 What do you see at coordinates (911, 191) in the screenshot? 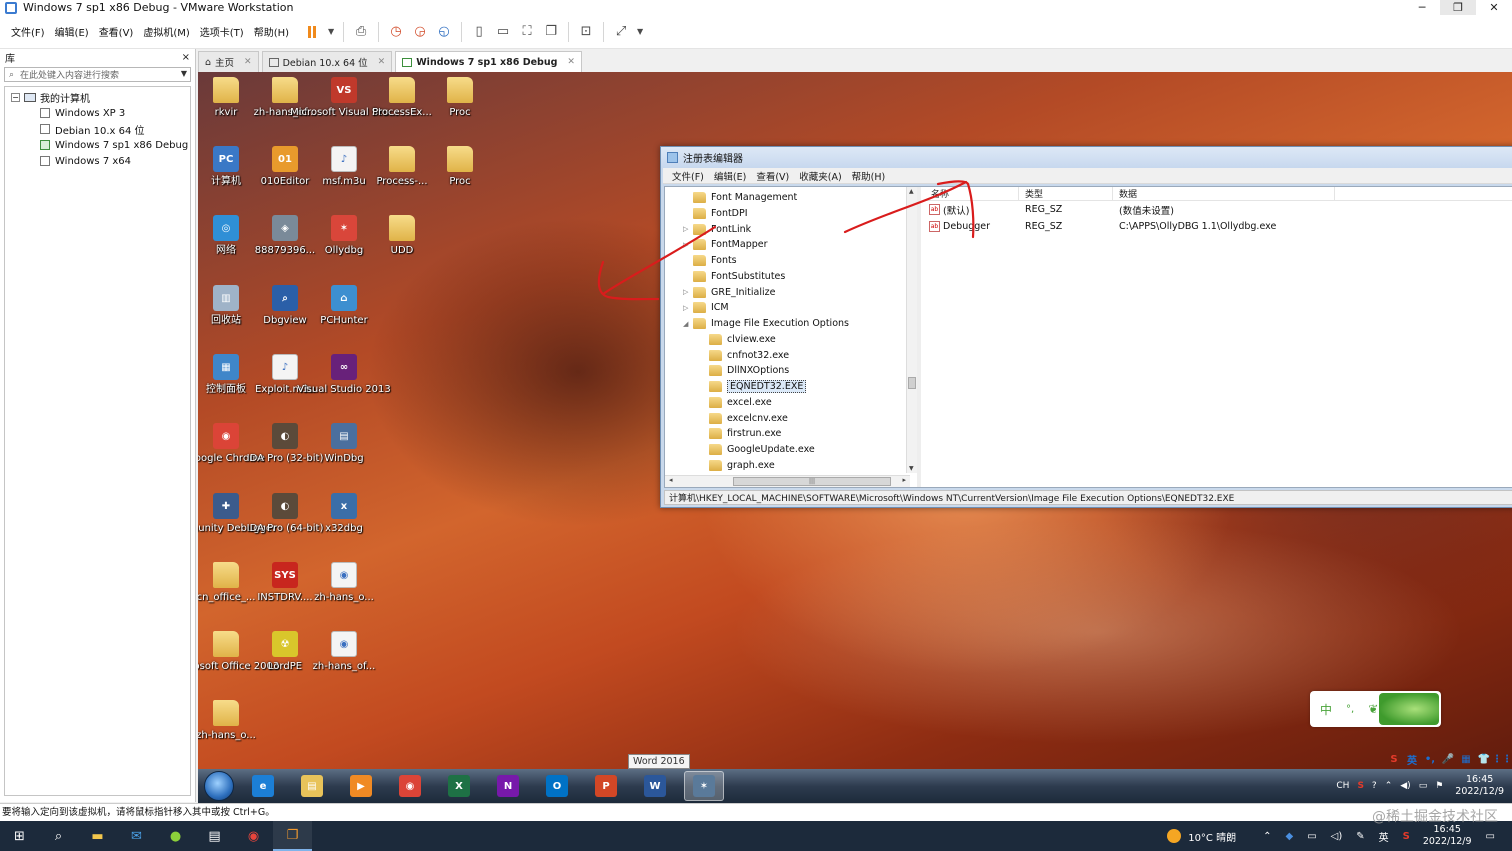
I see `scroll-up-icon: ▲` at bounding box center [911, 191].